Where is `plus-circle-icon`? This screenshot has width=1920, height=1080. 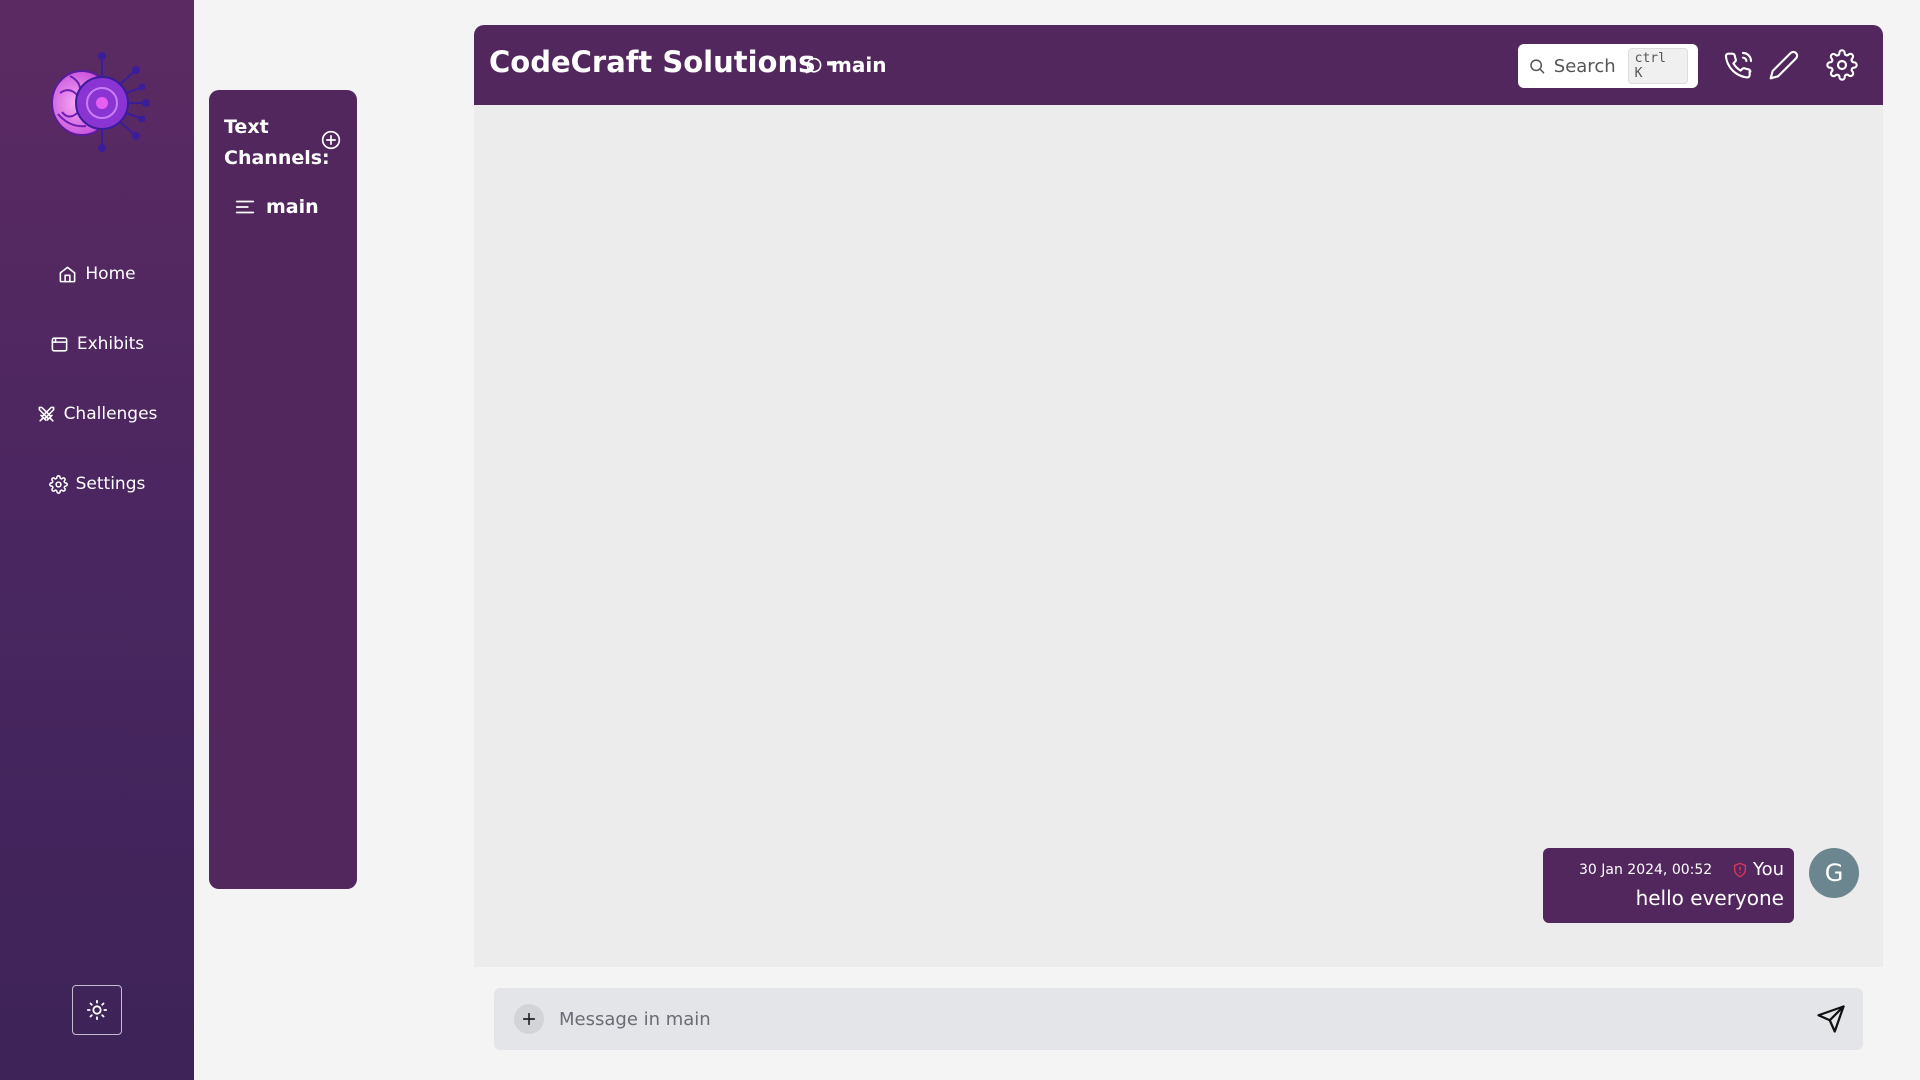
plus-circle-icon is located at coordinates (331, 140).